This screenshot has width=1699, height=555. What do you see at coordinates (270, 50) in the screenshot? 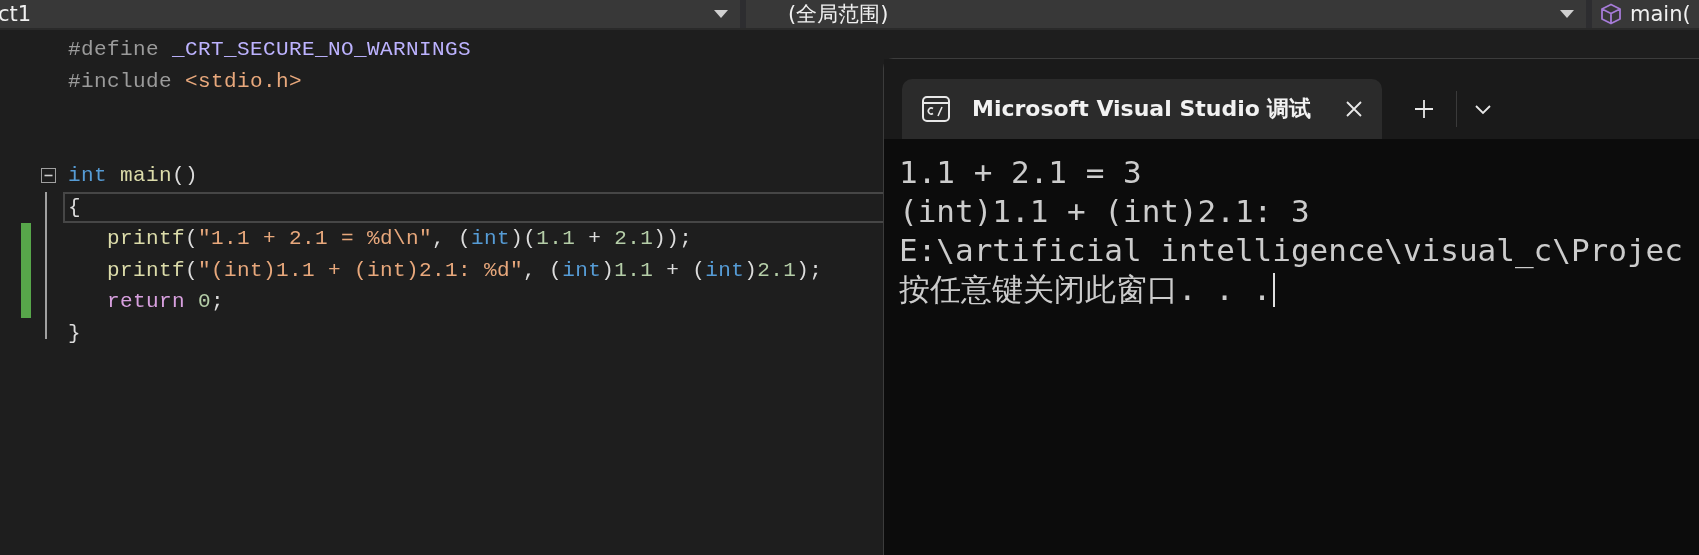
I see `code-line: #define _CRT_SECURE_NO_WARNINGS` at bounding box center [270, 50].